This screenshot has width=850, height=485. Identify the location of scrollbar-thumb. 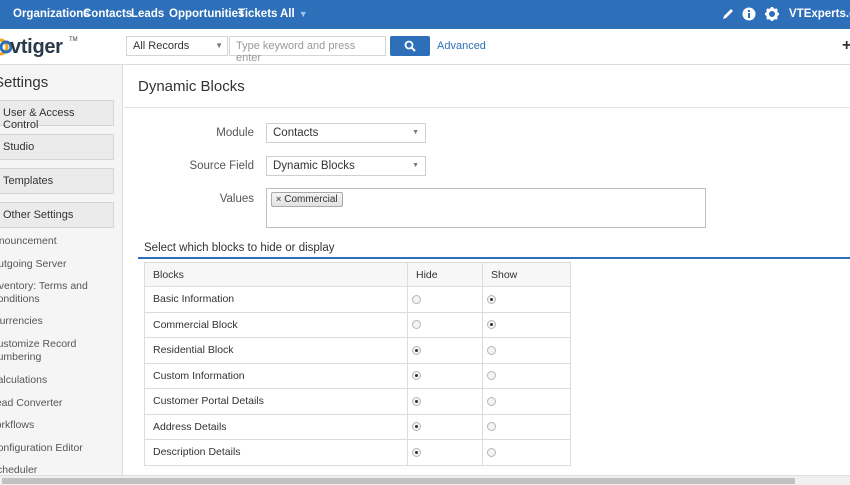
(398, 481).